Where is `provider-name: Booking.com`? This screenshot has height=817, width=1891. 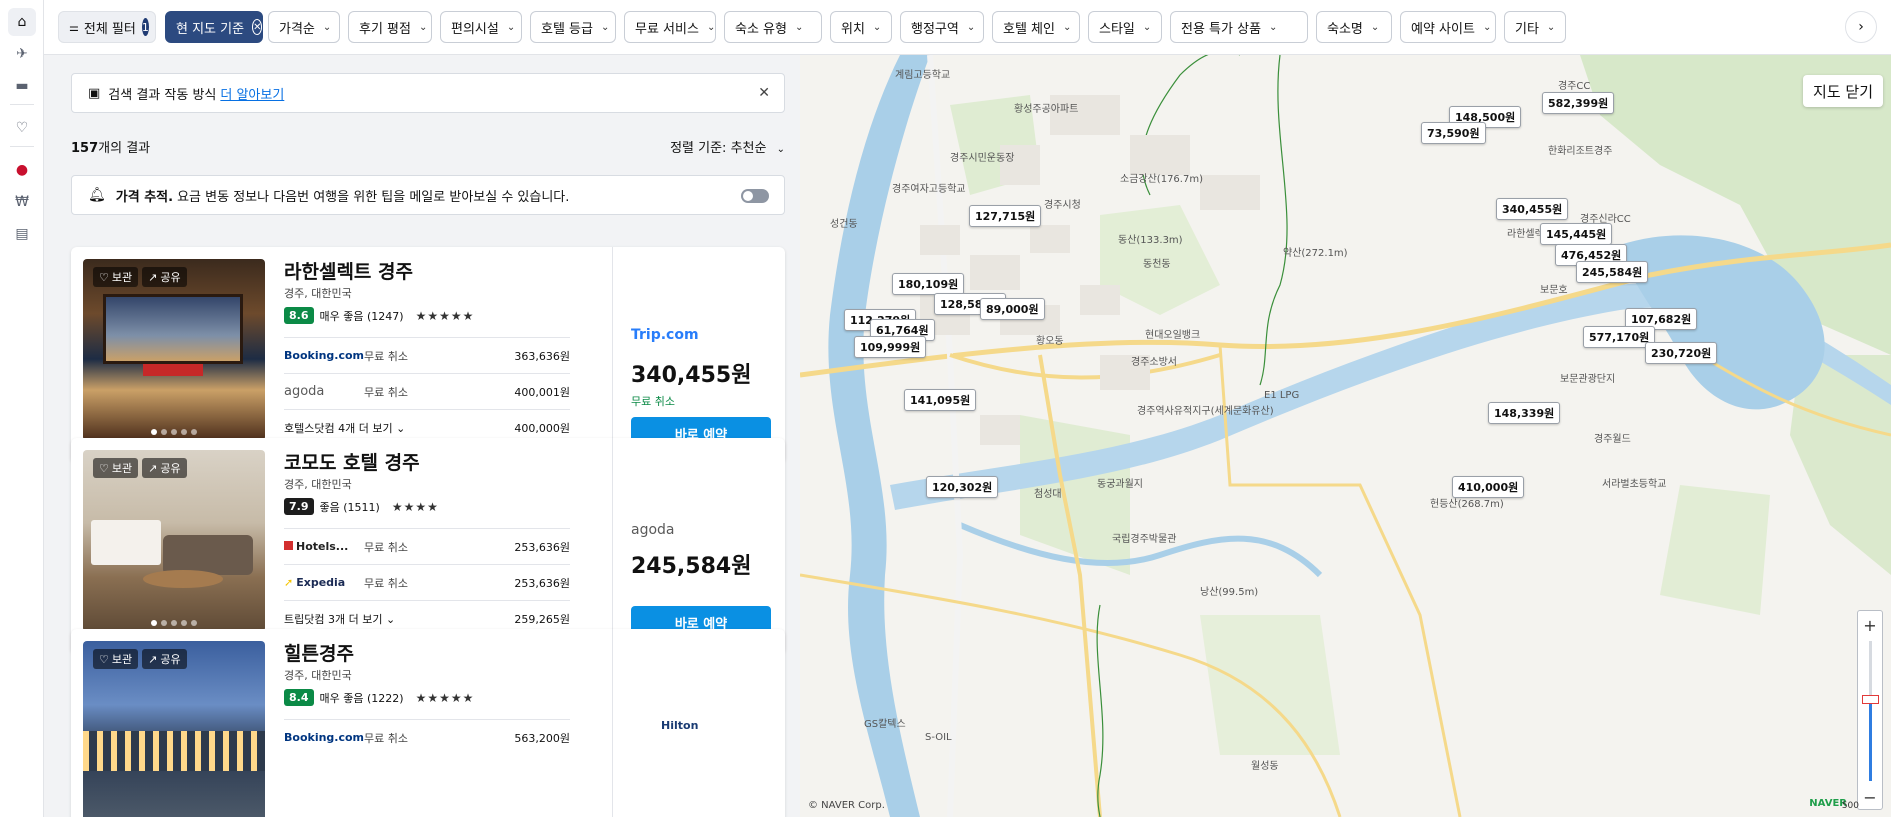 provider-name: Booking.com is located at coordinates (324, 355).